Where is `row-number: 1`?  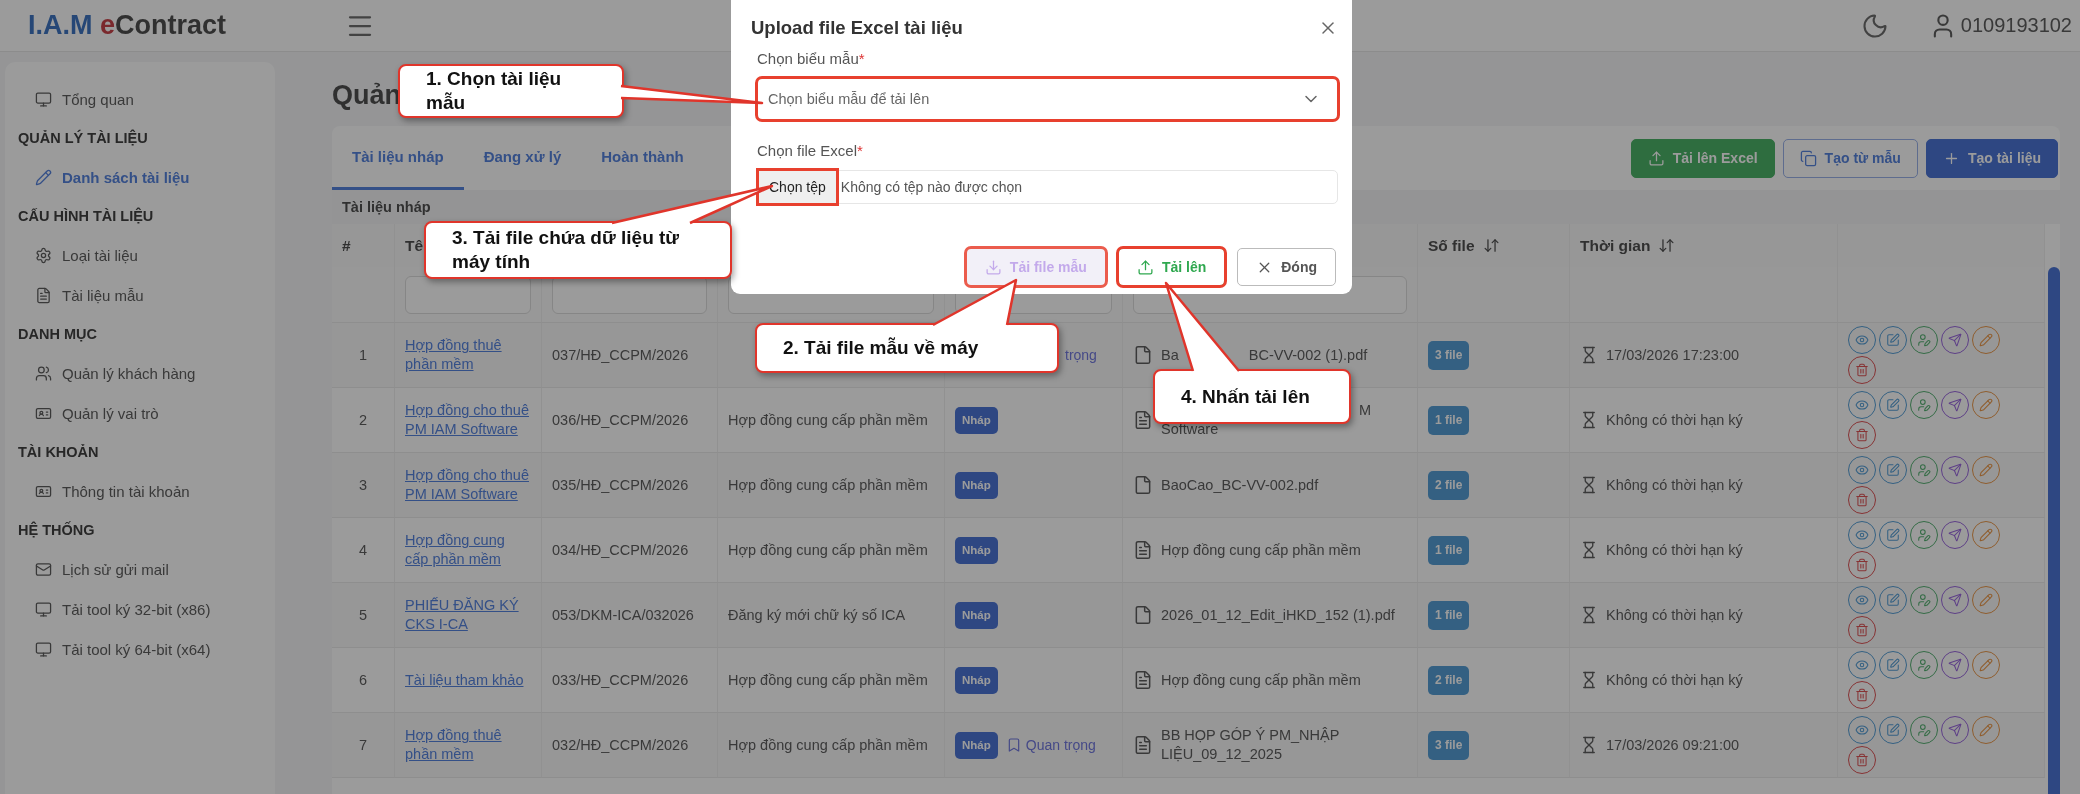 row-number: 1 is located at coordinates (363, 355).